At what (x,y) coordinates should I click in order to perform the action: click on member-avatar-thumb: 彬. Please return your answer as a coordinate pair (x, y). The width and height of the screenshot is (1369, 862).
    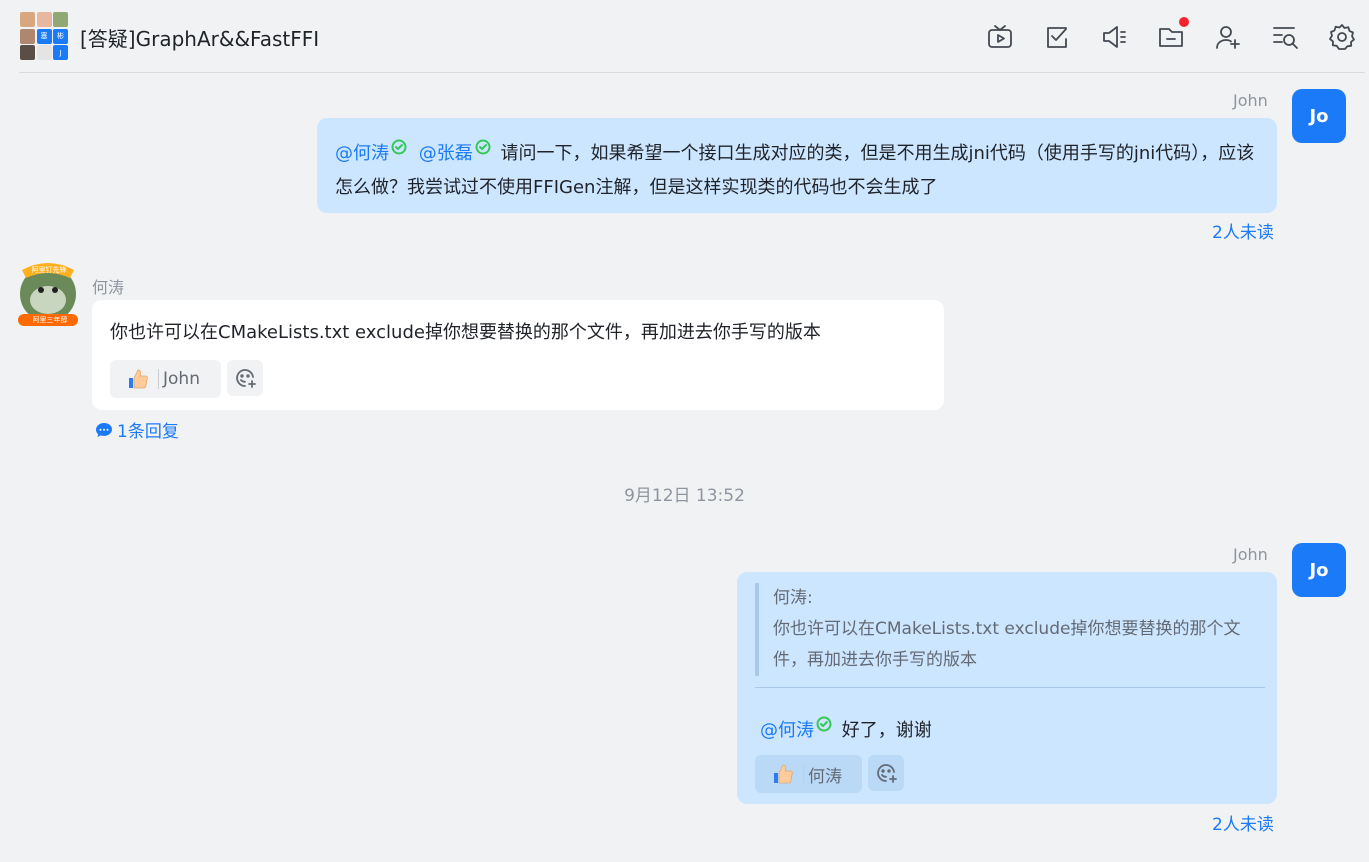
    Looking at the image, I should click on (60, 36).